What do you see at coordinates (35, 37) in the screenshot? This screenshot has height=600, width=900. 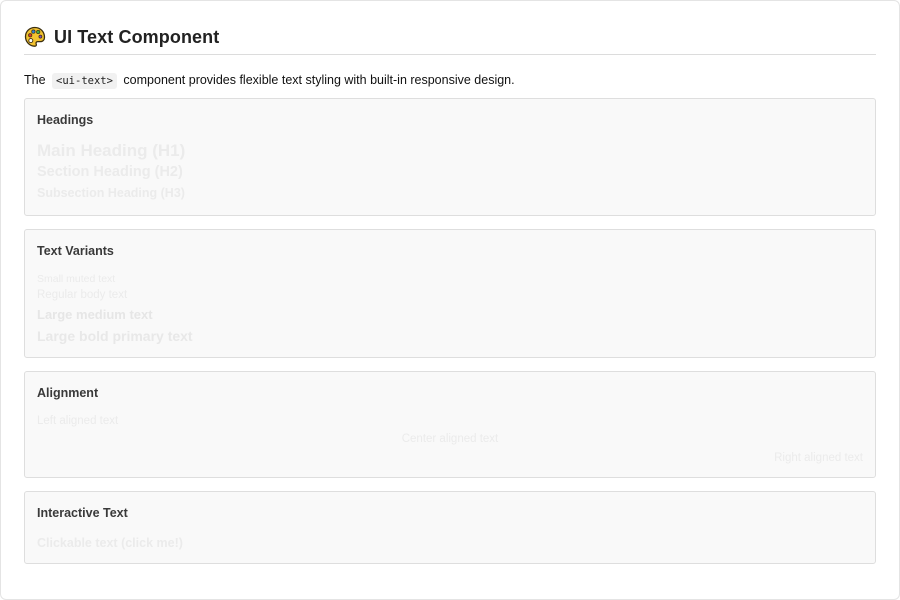 I see `palette-icon` at bounding box center [35, 37].